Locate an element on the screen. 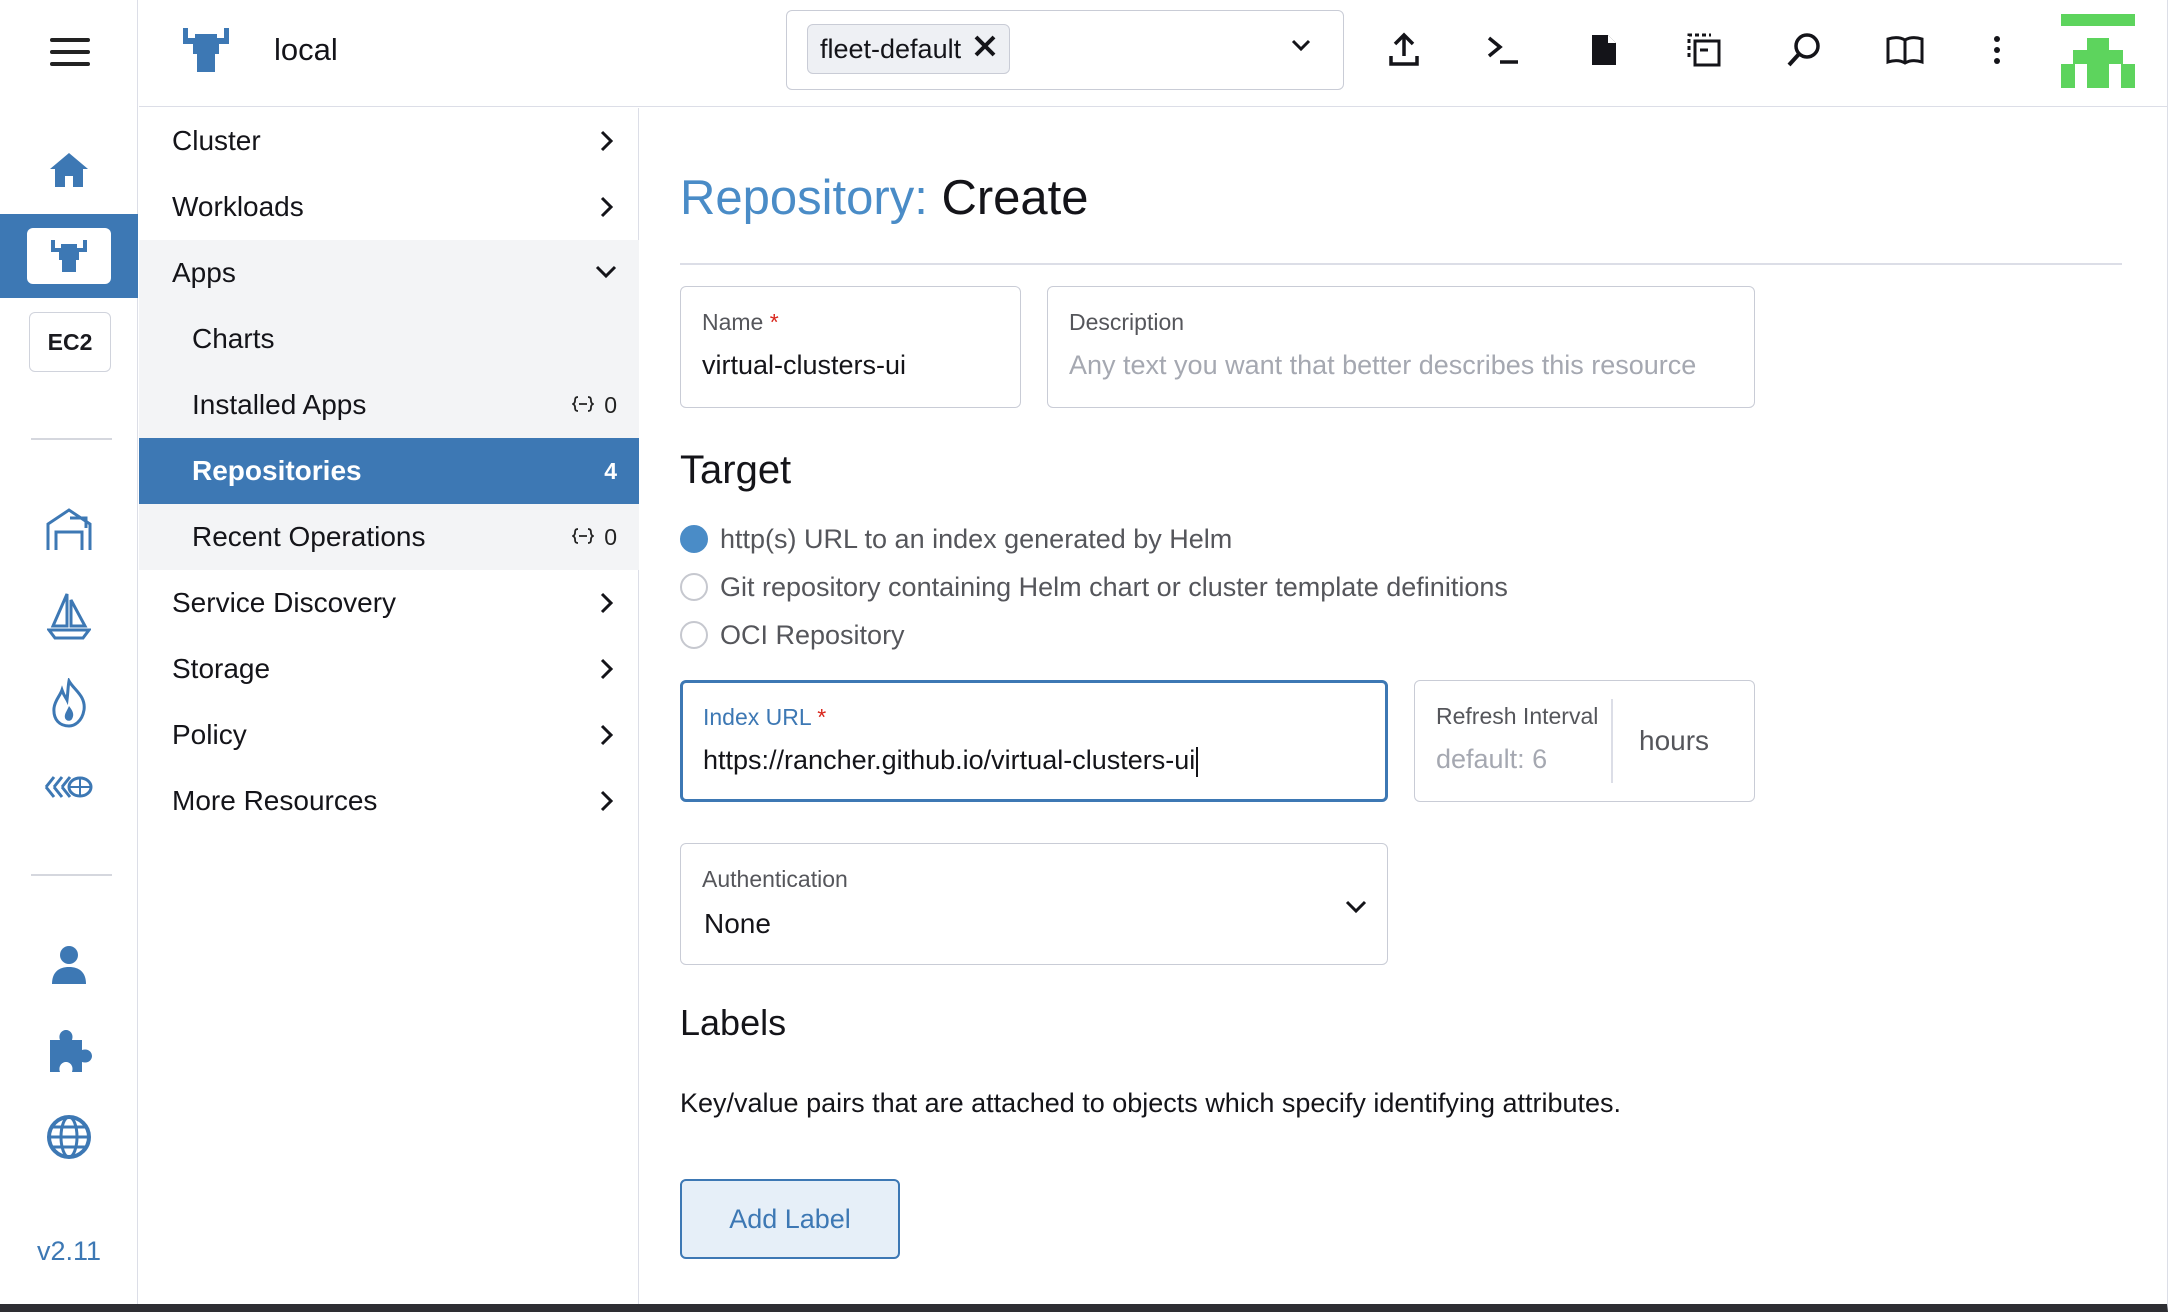  nav-item-charts: Charts is located at coordinates (389, 339).